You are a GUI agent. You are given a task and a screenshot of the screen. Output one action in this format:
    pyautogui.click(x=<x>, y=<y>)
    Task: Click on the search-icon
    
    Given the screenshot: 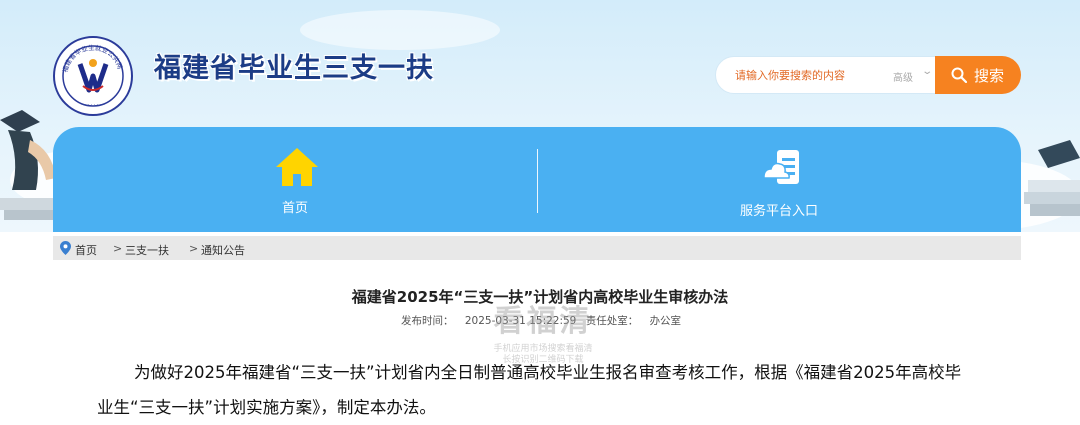 What is the action you would take?
    pyautogui.click(x=959, y=75)
    